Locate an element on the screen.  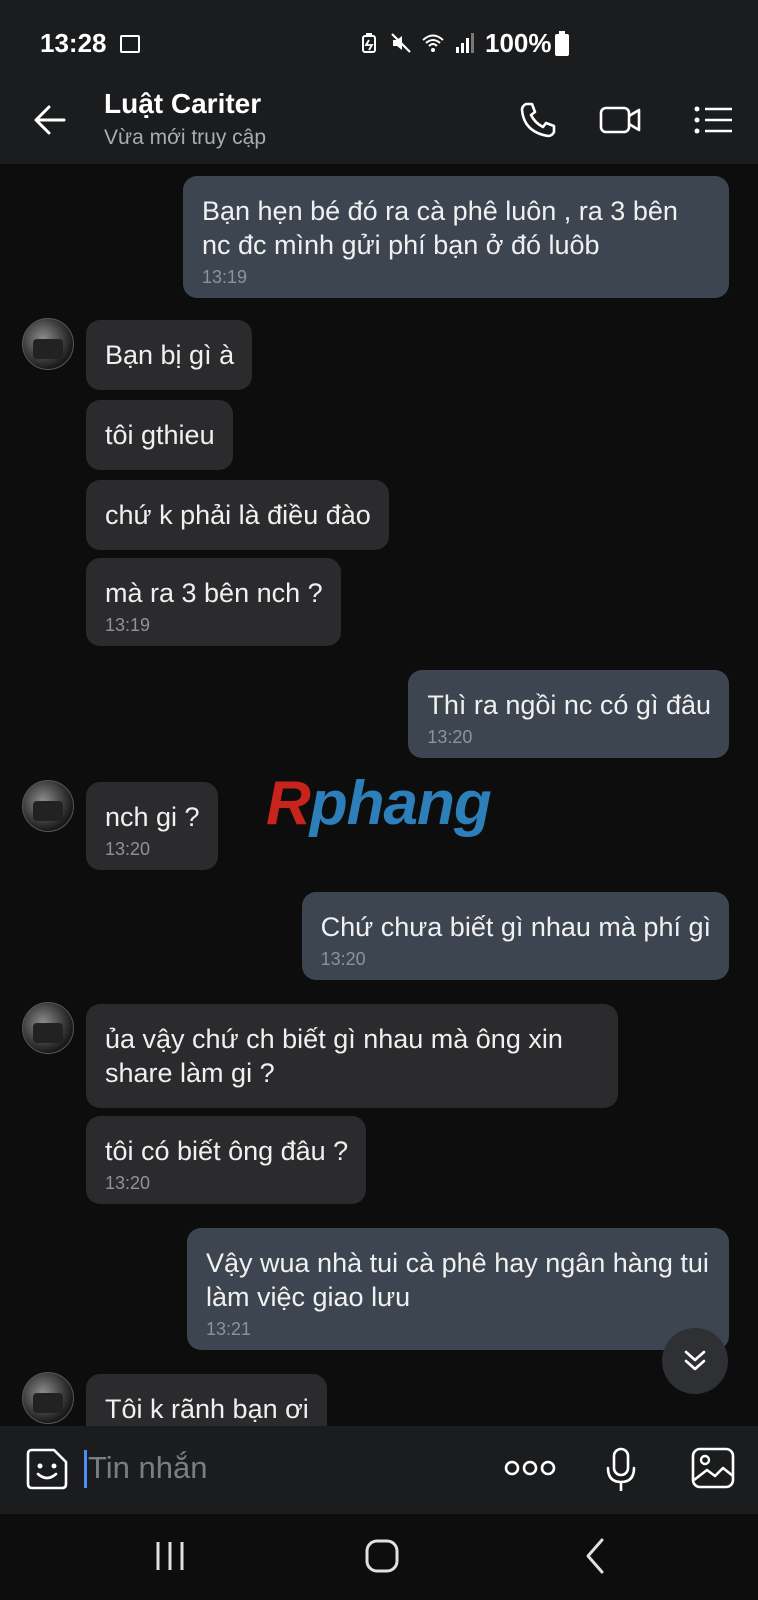
message-bubble-outgoing: Chứ chưa biết gì nhau mà phí gì 13:20 is located at coordinates (515, 936).